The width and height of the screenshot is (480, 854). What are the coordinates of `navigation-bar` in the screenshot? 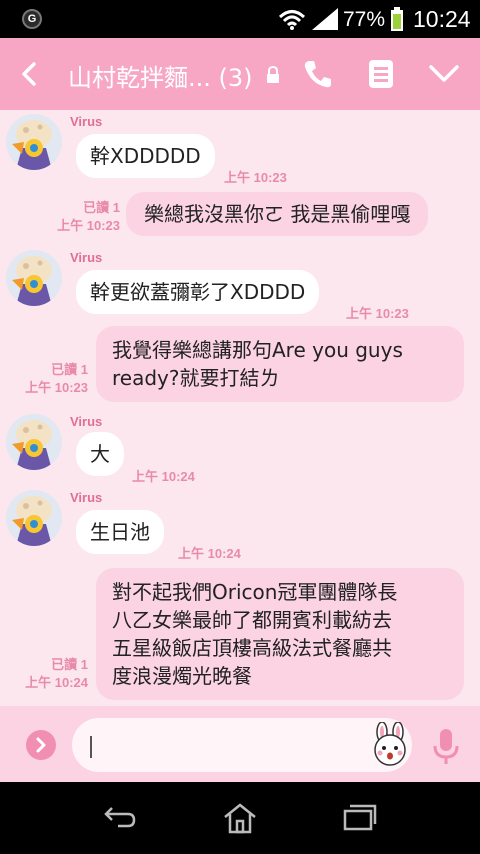 It's located at (240, 818).